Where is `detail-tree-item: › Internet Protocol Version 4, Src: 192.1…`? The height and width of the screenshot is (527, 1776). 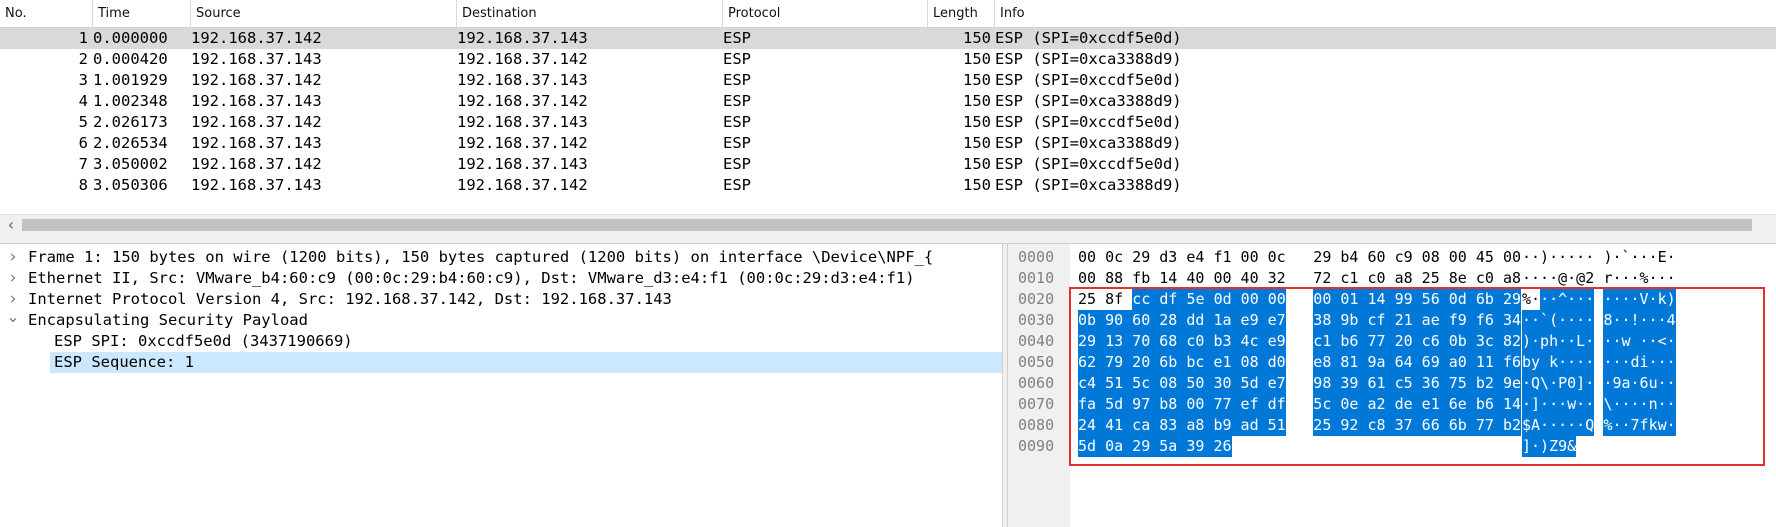 detail-tree-item: › Internet Protocol Version 4, Src: 192.1… is located at coordinates (501, 299).